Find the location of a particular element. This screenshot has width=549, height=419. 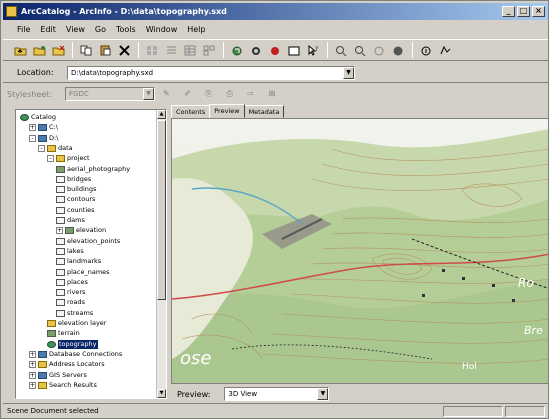

close-button: × is located at coordinates (538, 11).